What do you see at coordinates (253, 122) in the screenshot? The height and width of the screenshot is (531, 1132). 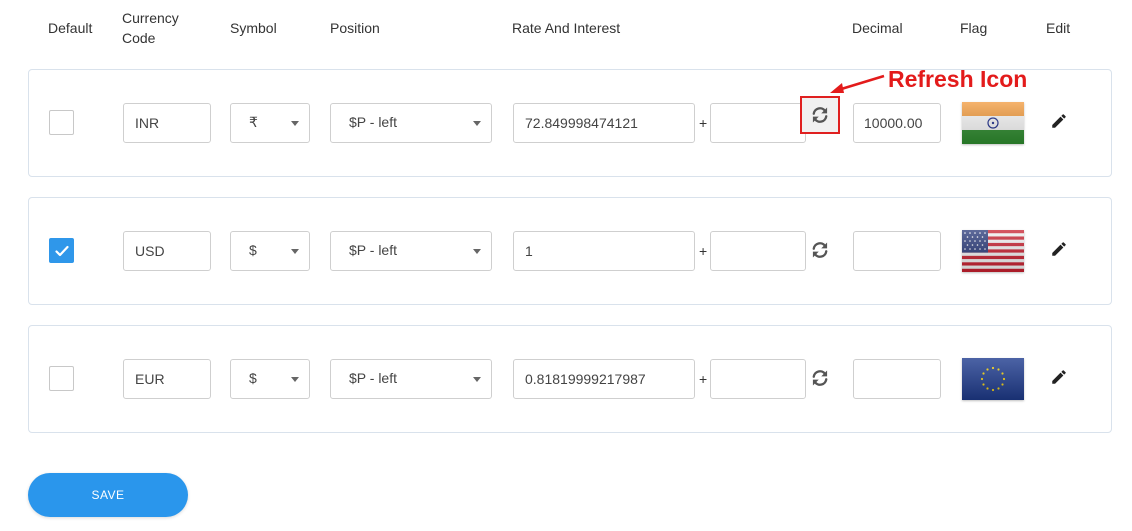 I see `symbol-select-value: ₹` at bounding box center [253, 122].